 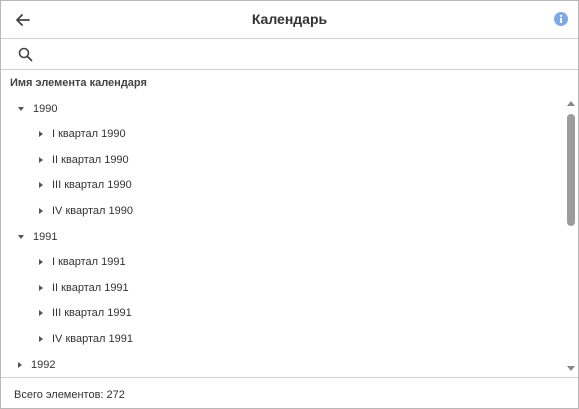 What do you see at coordinates (90, 287) in the screenshot?
I see `tree-row-label: II квартал 1991` at bounding box center [90, 287].